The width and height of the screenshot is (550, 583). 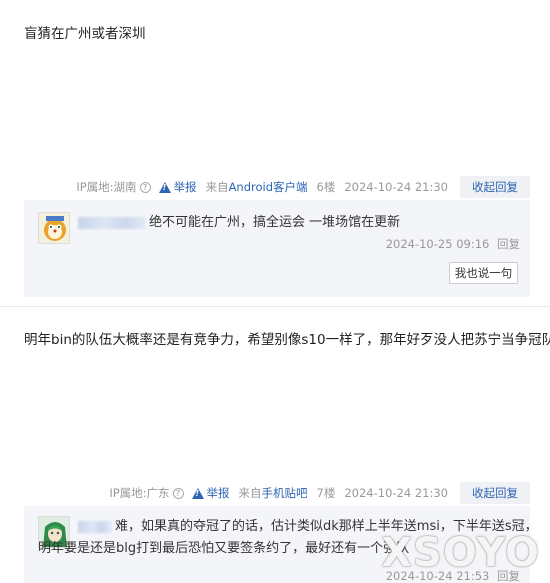 What do you see at coordinates (279, 237) in the screenshot?
I see `reply-item: 绝不可能在广州，搞全运会 一堆场馆在更新 2024-10-25 09:16 回复` at bounding box center [279, 237].